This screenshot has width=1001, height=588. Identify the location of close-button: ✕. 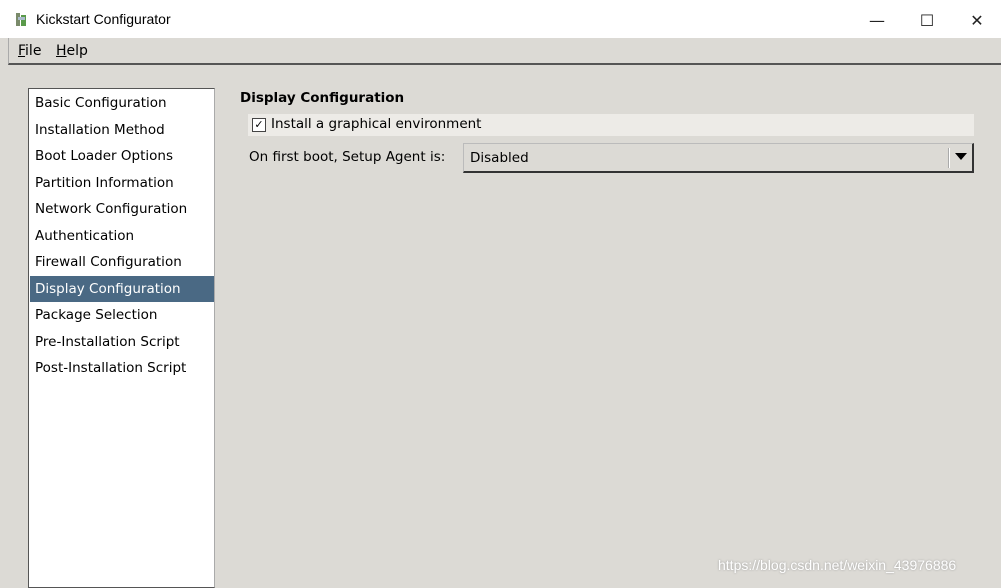
(977, 20).